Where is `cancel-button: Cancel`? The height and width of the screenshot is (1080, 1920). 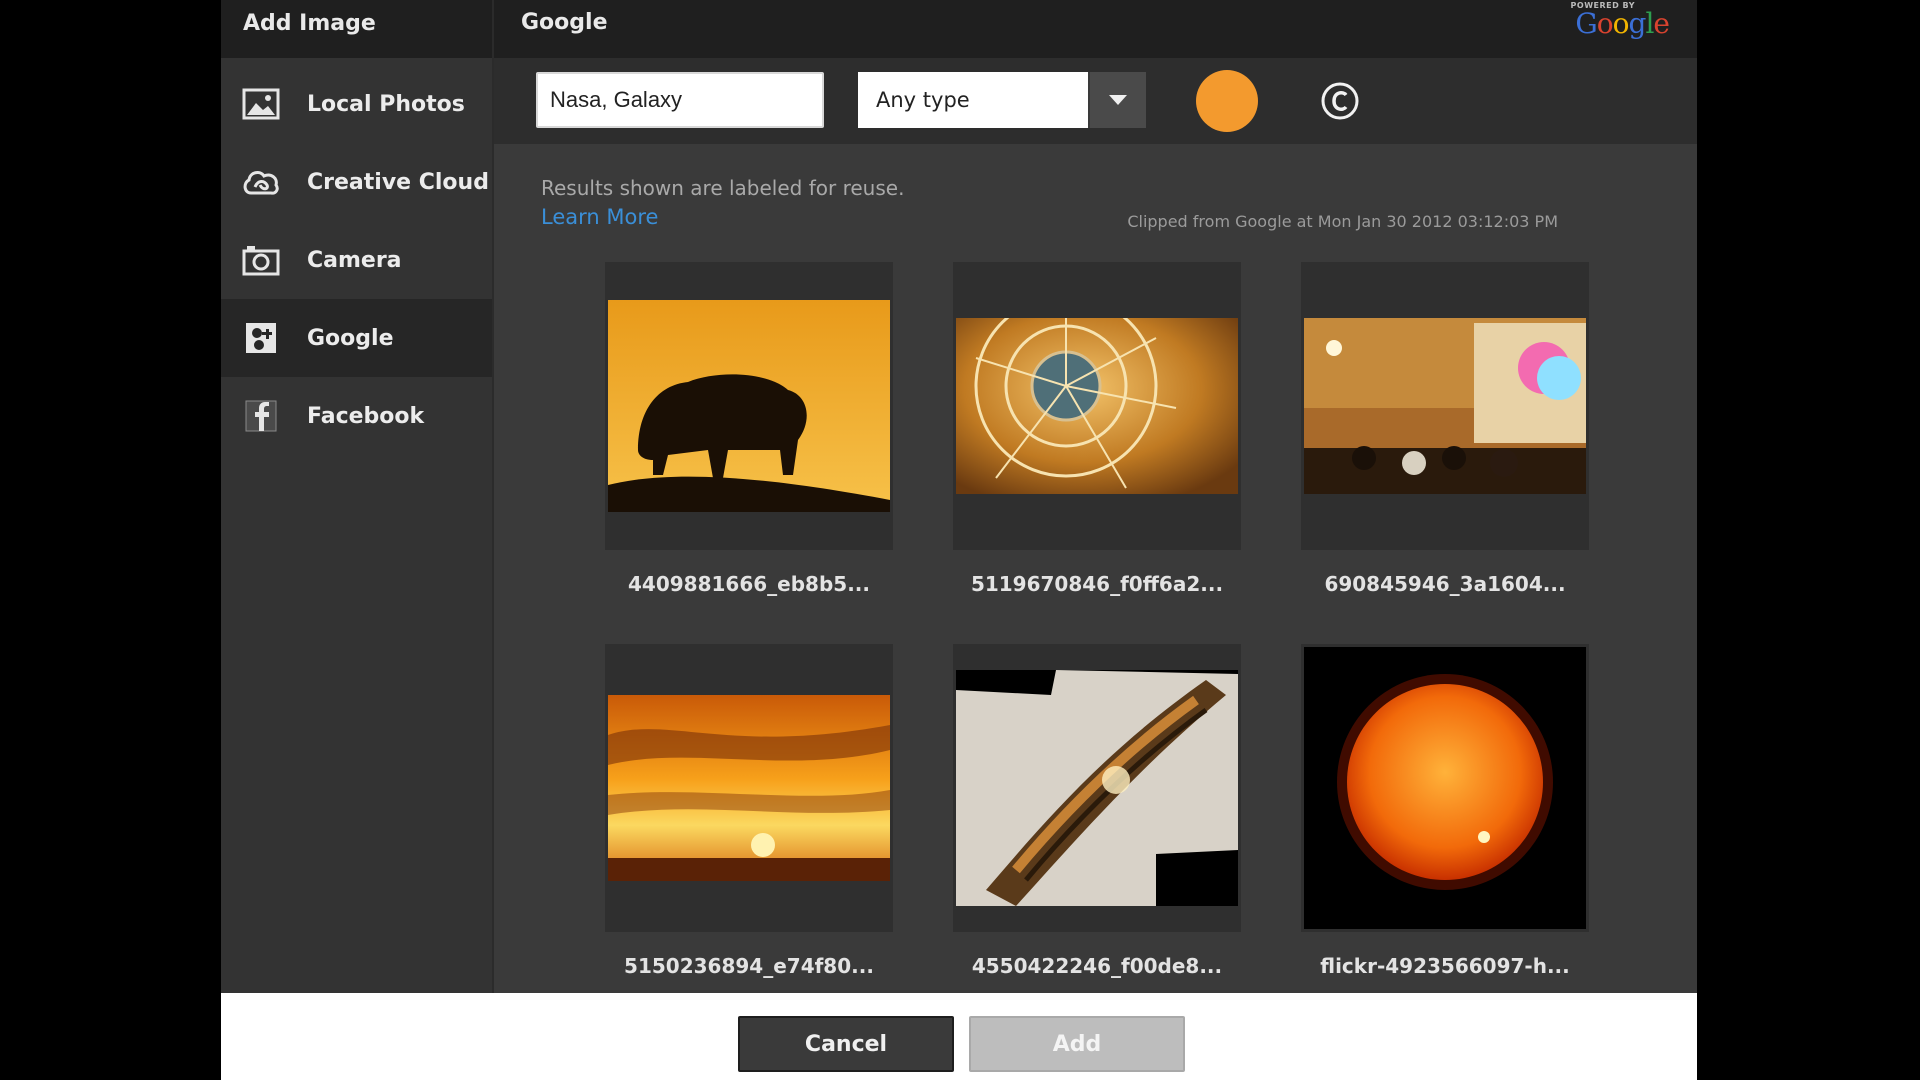
cancel-button: Cancel is located at coordinates (846, 1044).